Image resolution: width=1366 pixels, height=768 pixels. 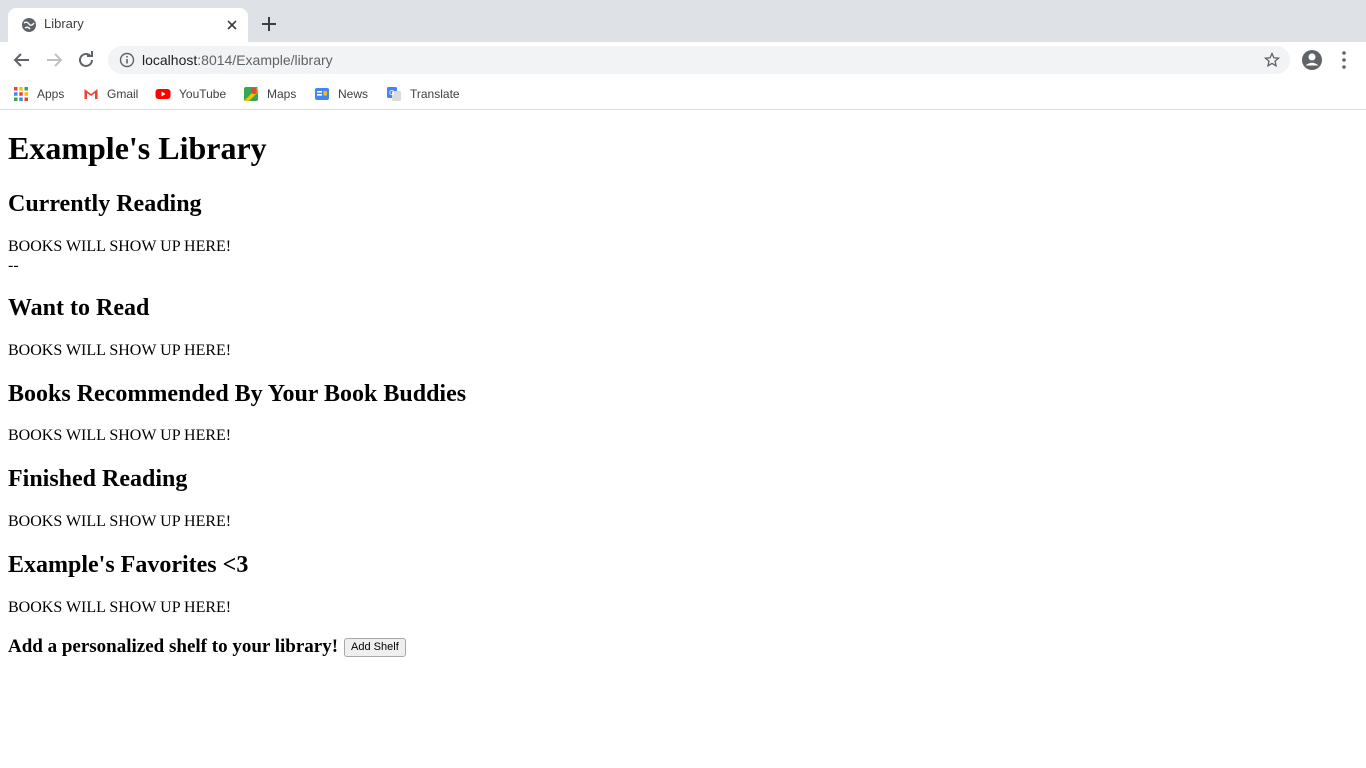 What do you see at coordinates (120, 350) in the screenshot?
I see `section-text-want-to-read: BOOKS WILL SHOW UP HERE!` at bounding box center [120, 350].